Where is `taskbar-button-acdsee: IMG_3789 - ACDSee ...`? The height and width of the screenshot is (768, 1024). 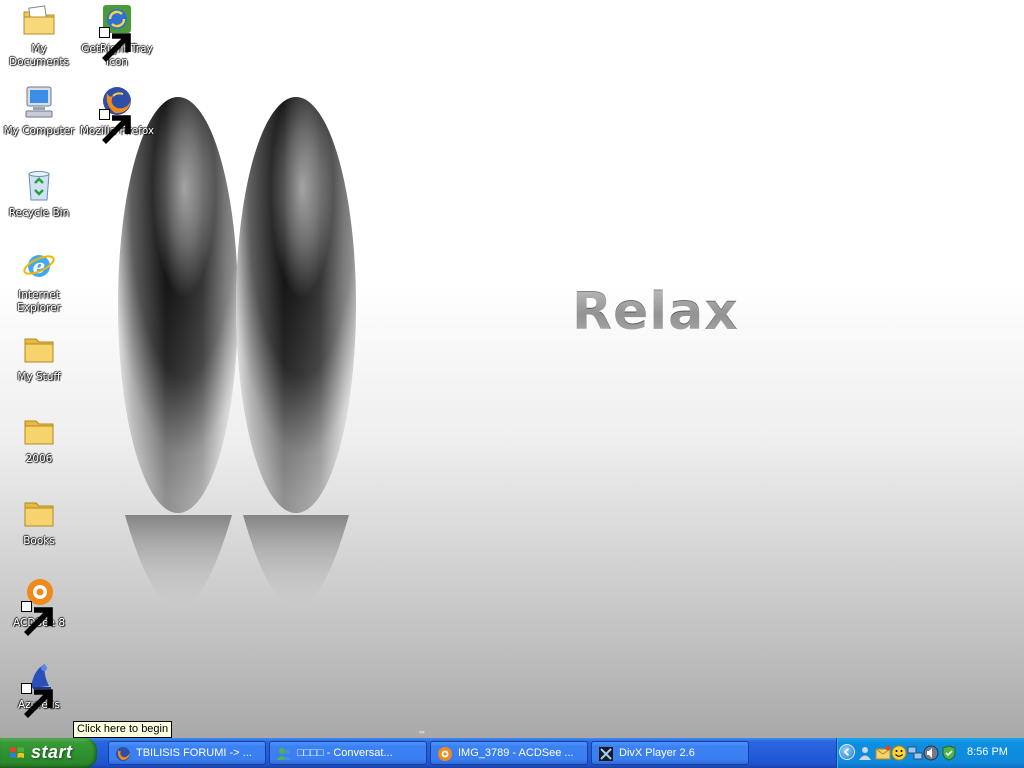
taskbar-button-acdsee: IMG_3789 - ACDSee ... is located at coordinates (509, 753).